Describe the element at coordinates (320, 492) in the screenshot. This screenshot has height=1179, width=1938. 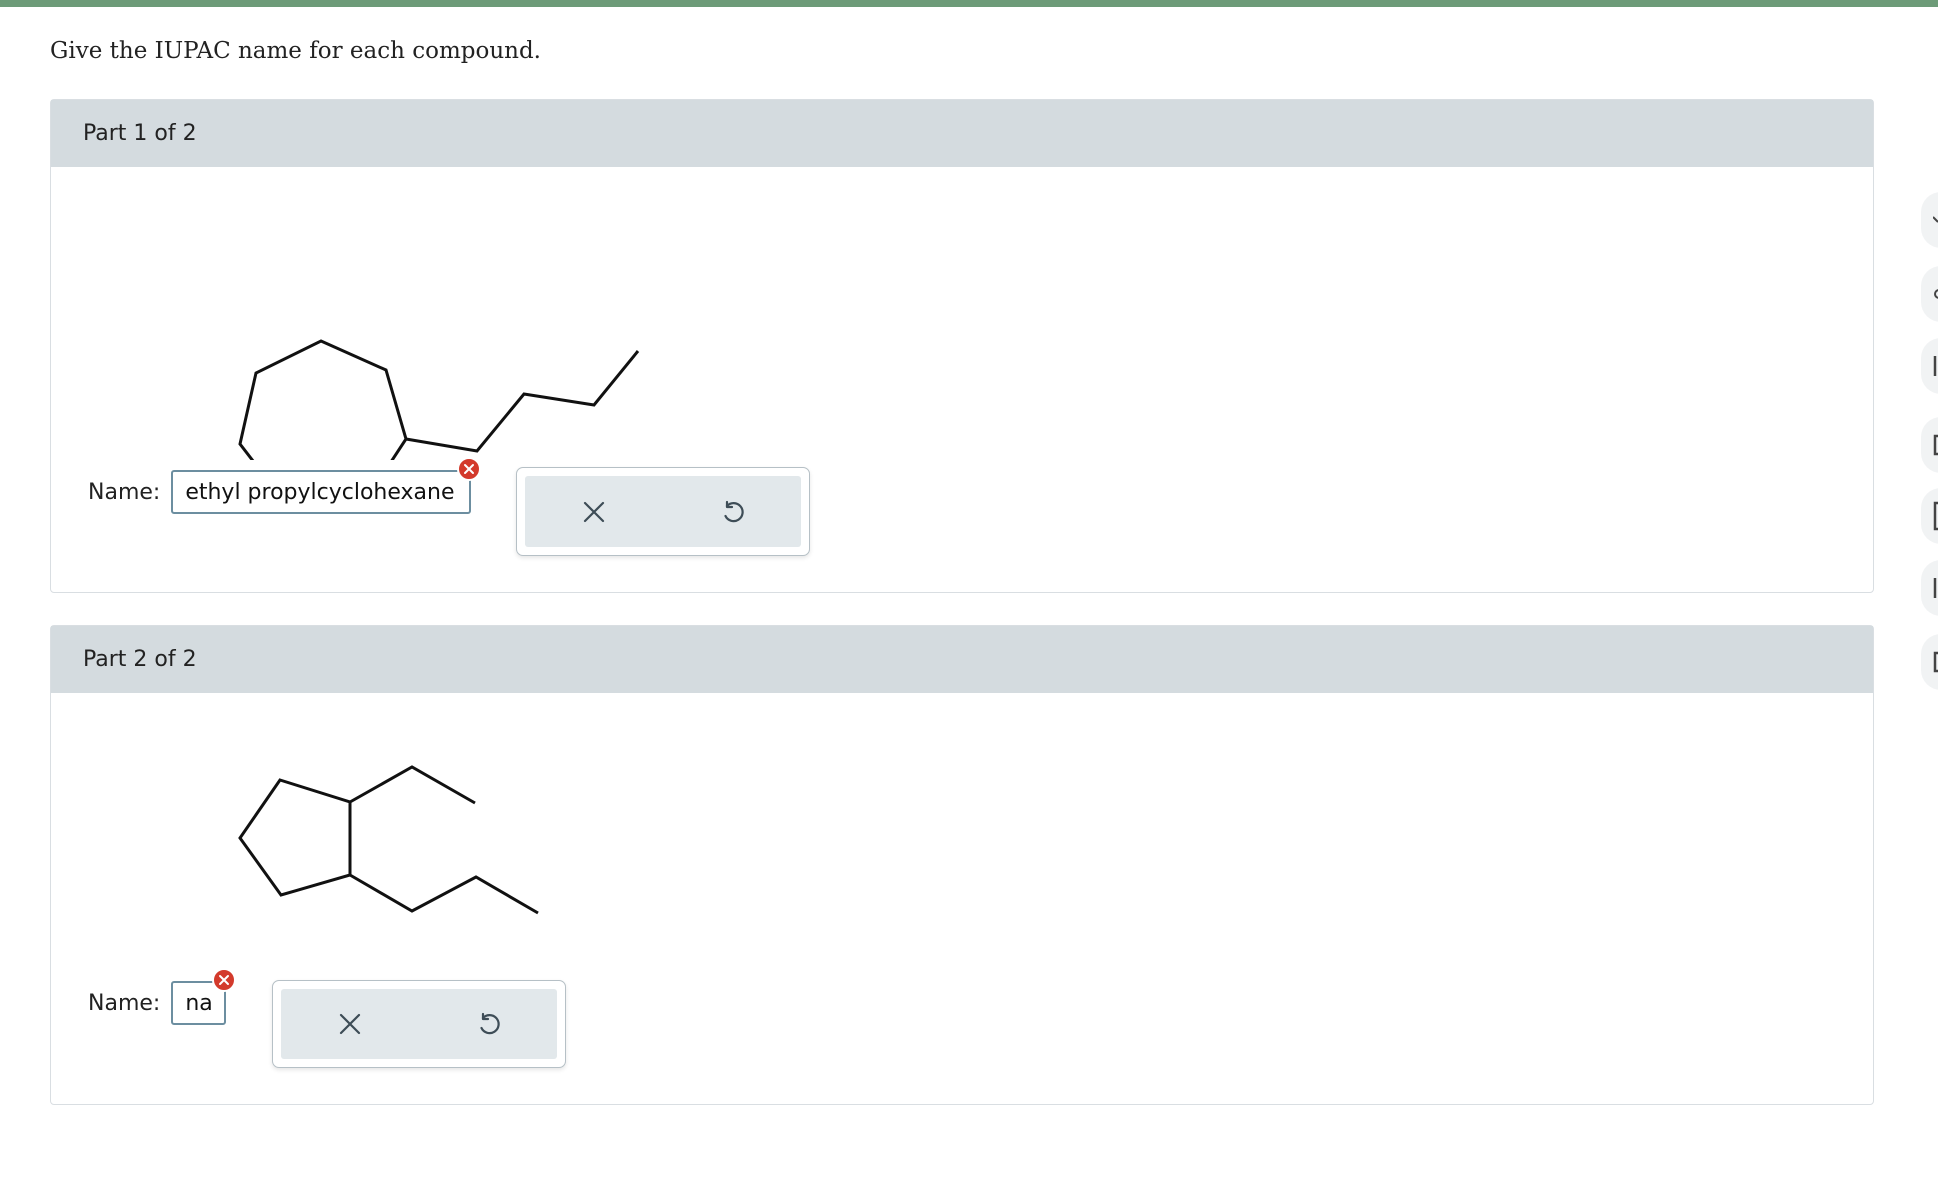
I see `part-1-answer-value: ethyl propylcyclohexane` at that location.